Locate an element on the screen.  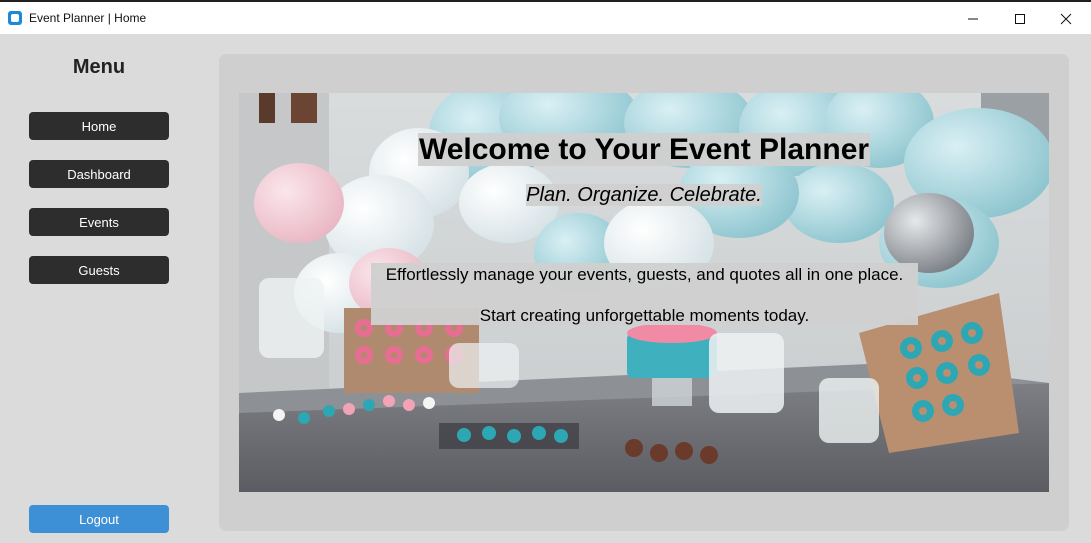
hero-subtitle: Plan. Organize. Celebrate. is located at coordinates (644, 195).